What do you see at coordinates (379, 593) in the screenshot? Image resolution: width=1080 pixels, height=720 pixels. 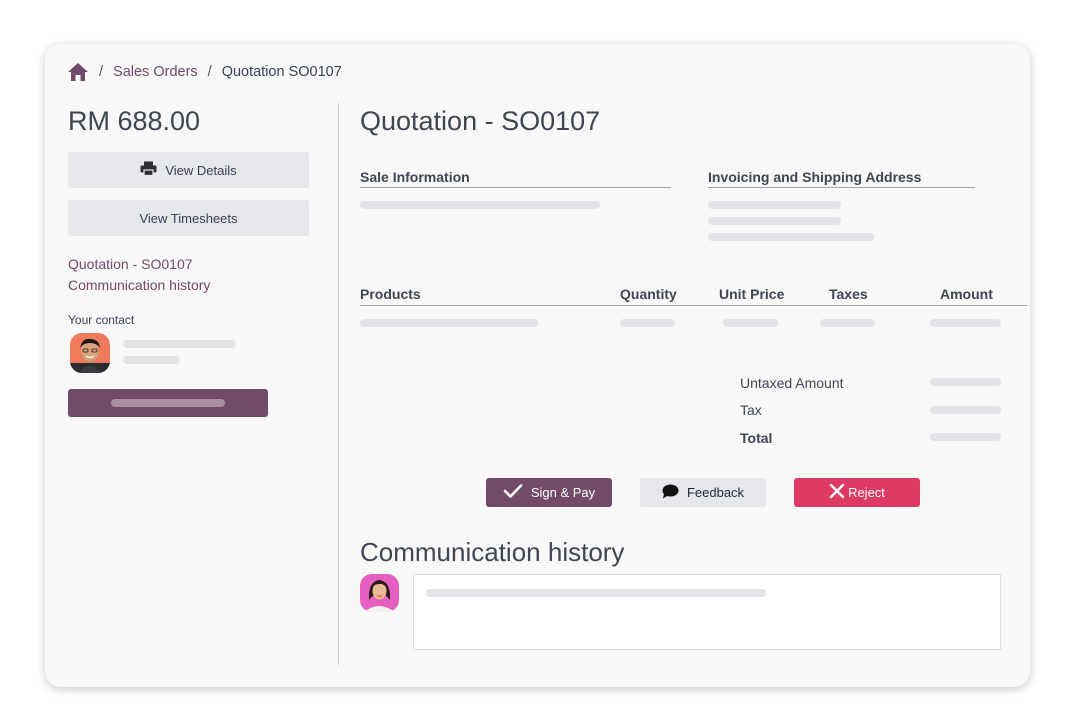 I see `user-avatar` at bounding box center [379, 593].